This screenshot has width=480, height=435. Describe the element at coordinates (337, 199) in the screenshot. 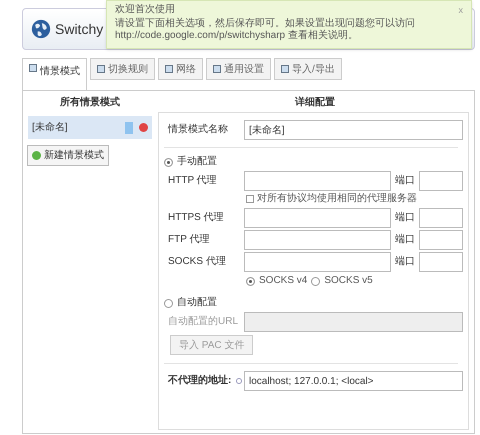

I see `checkbox-label: 对所有协议均使用相同的代理服务器` at that location.